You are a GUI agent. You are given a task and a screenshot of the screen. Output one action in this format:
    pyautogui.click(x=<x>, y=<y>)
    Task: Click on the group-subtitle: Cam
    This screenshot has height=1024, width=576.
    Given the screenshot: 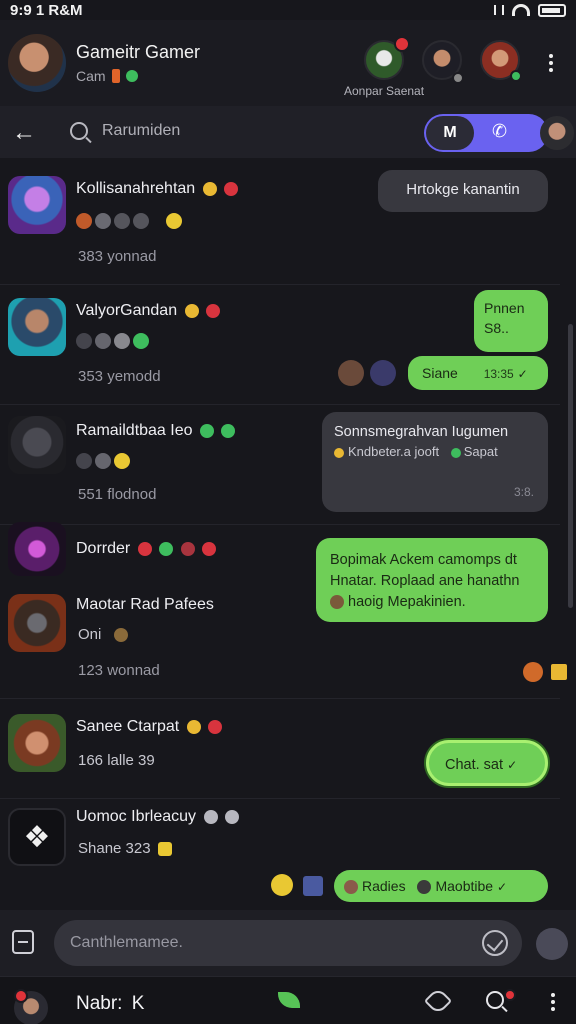 What is the action you would take?
    pyautogui.click(x=107, y=76)
    